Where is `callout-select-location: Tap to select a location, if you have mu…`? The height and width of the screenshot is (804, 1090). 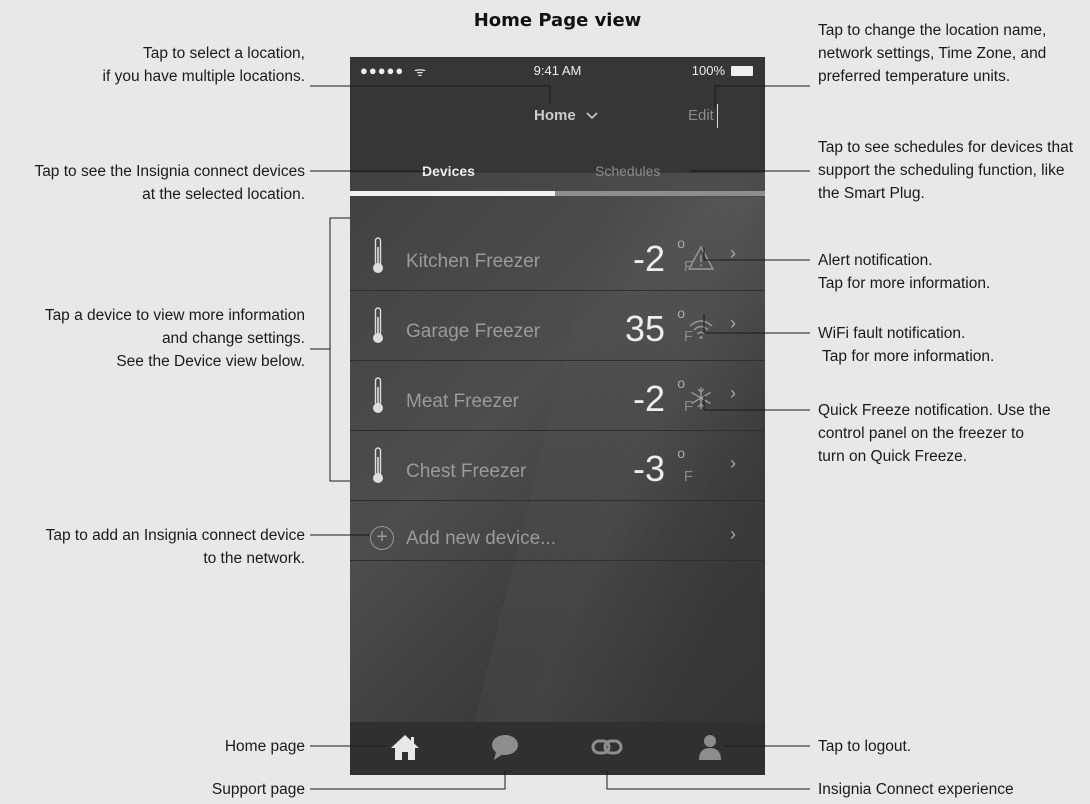 callout-select-location: Tap to select a location, if you have mu… is located at coordinates (203, 65).